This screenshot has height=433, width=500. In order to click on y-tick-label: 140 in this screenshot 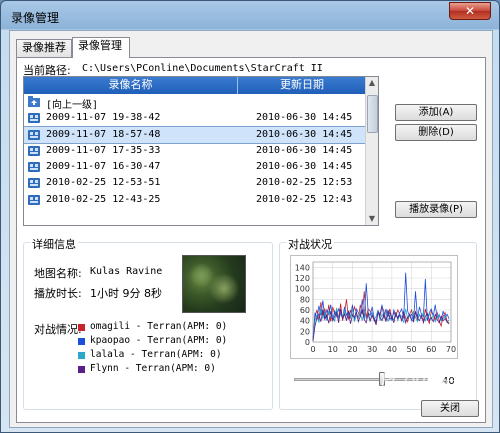, I will do `click(302, 267)`.